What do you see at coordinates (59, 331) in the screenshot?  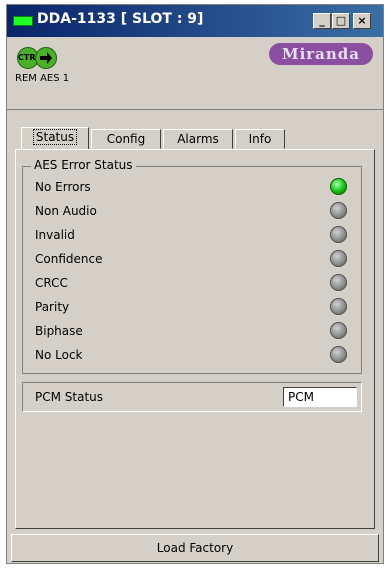 I see `row-label: Biphase` at bounding box center [59, 331].